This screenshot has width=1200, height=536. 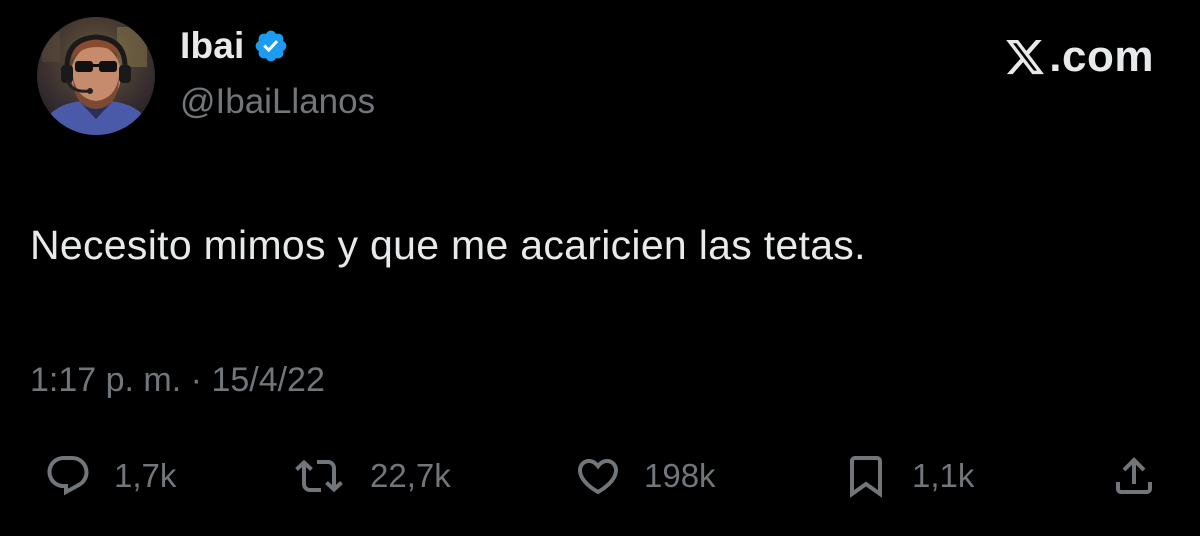 I want to click on repost-count: 22,7k, so click(x=410, y=475).